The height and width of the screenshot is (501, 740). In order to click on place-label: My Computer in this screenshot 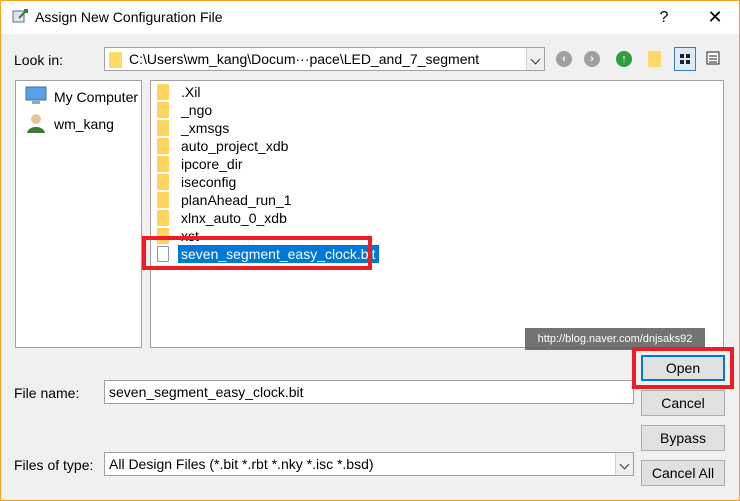, I will do `click(96, 97)`.